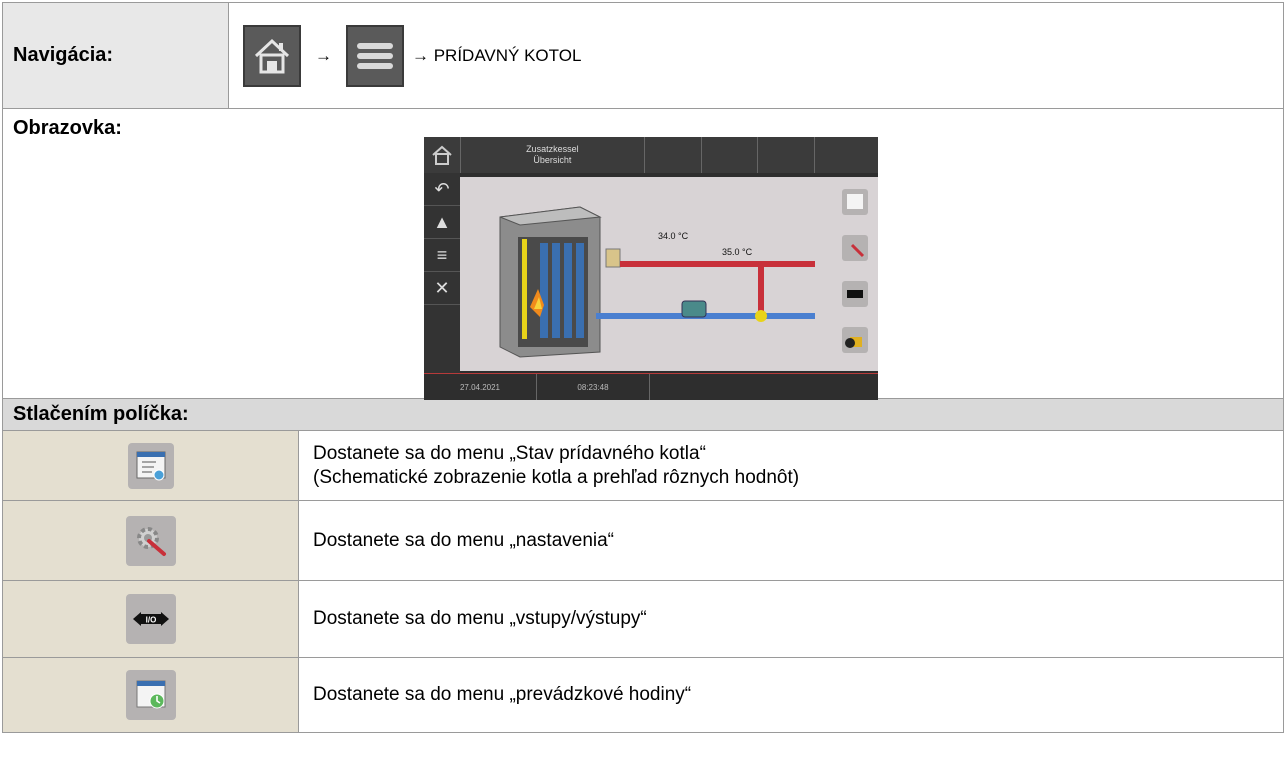 The height and width of the screenshot is (780, 1284). I want to click on screen-footer-blank, so click(764, 387).